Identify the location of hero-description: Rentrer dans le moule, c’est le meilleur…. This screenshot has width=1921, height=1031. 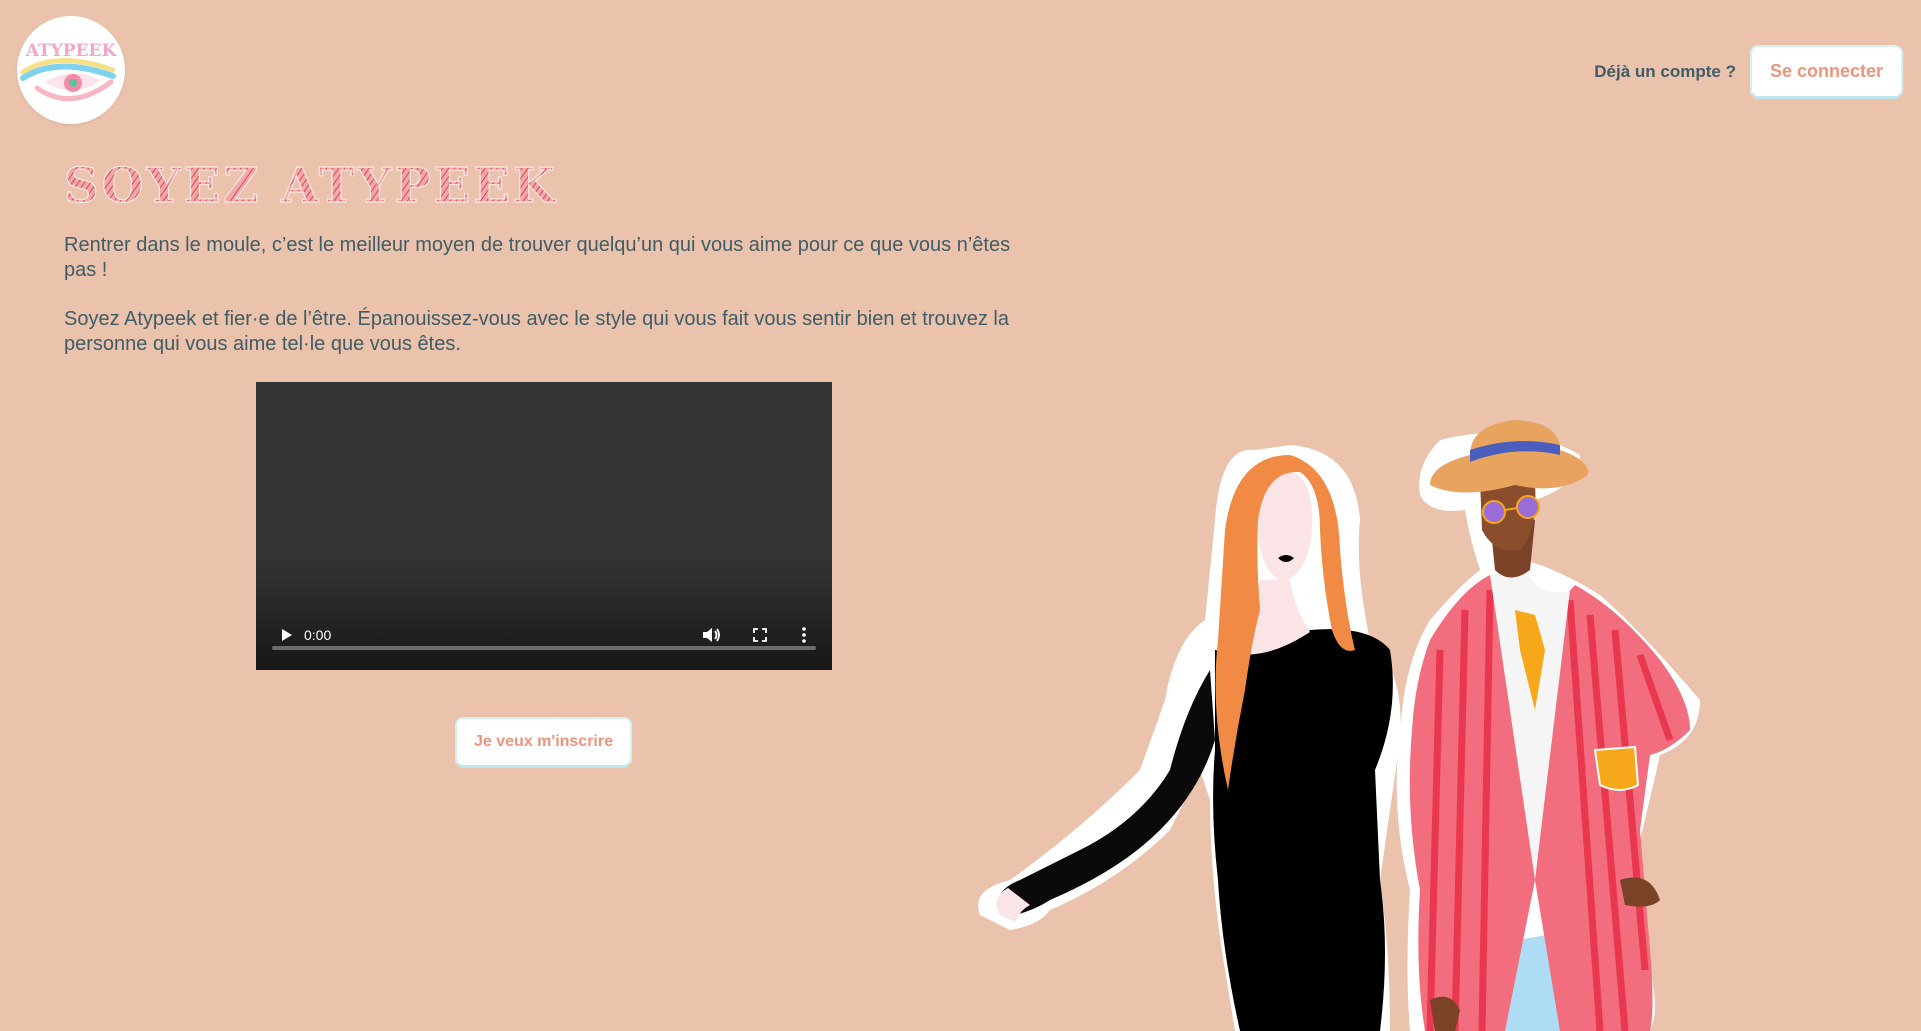
(544, 307).